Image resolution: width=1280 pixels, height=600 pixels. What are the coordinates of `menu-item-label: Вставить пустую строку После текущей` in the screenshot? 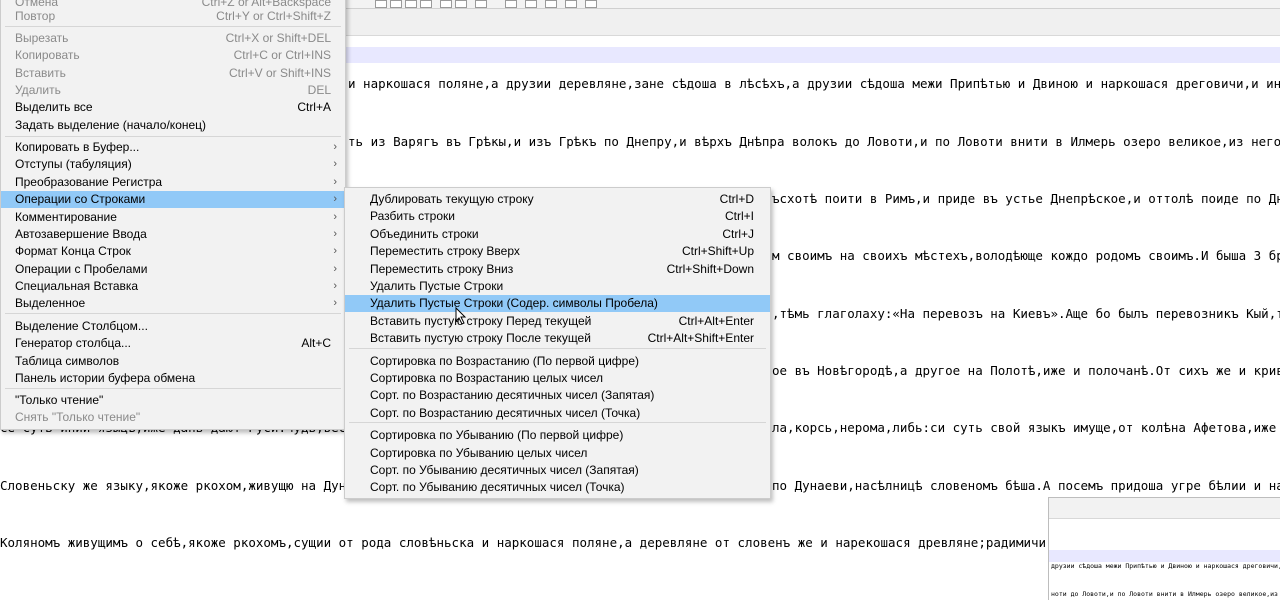 It's located at (480, 338).